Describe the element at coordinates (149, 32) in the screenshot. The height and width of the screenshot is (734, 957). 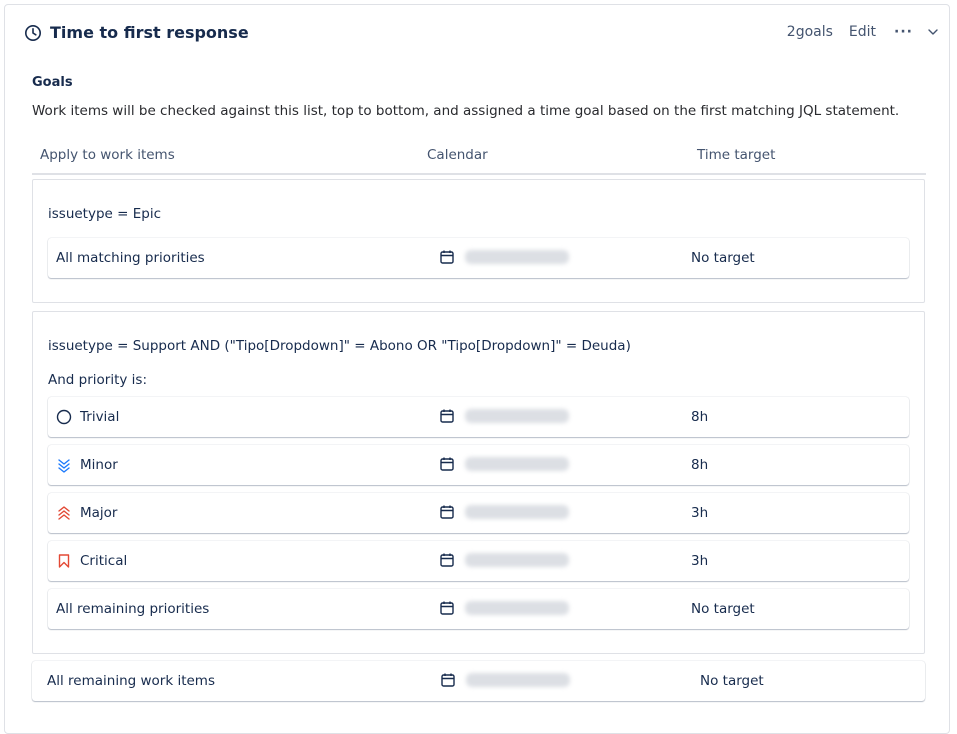
I see `card-title: Time to first response` at that location.